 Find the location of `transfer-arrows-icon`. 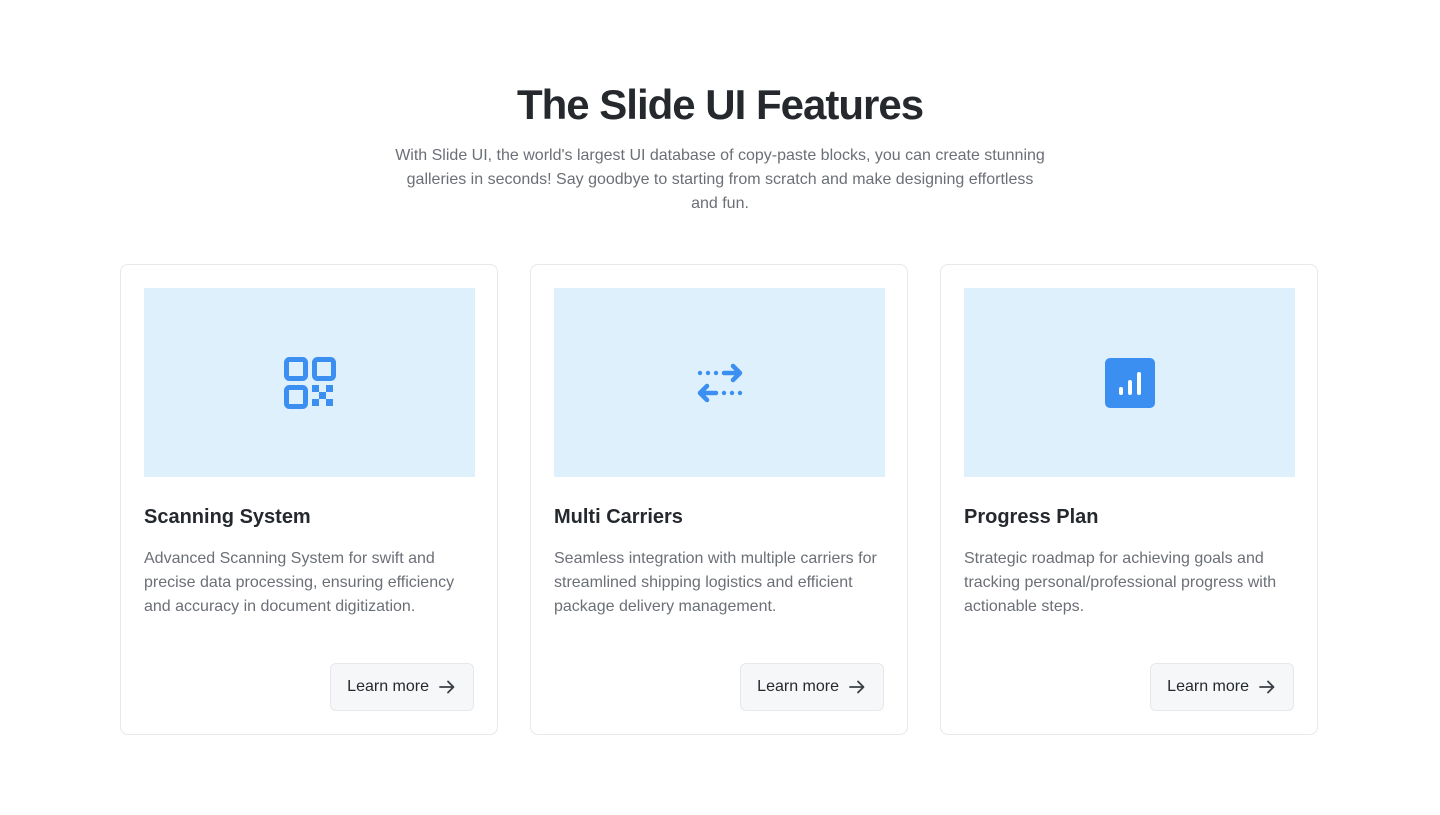

transfer-arrows-icon is located at coordinates (720, 383).